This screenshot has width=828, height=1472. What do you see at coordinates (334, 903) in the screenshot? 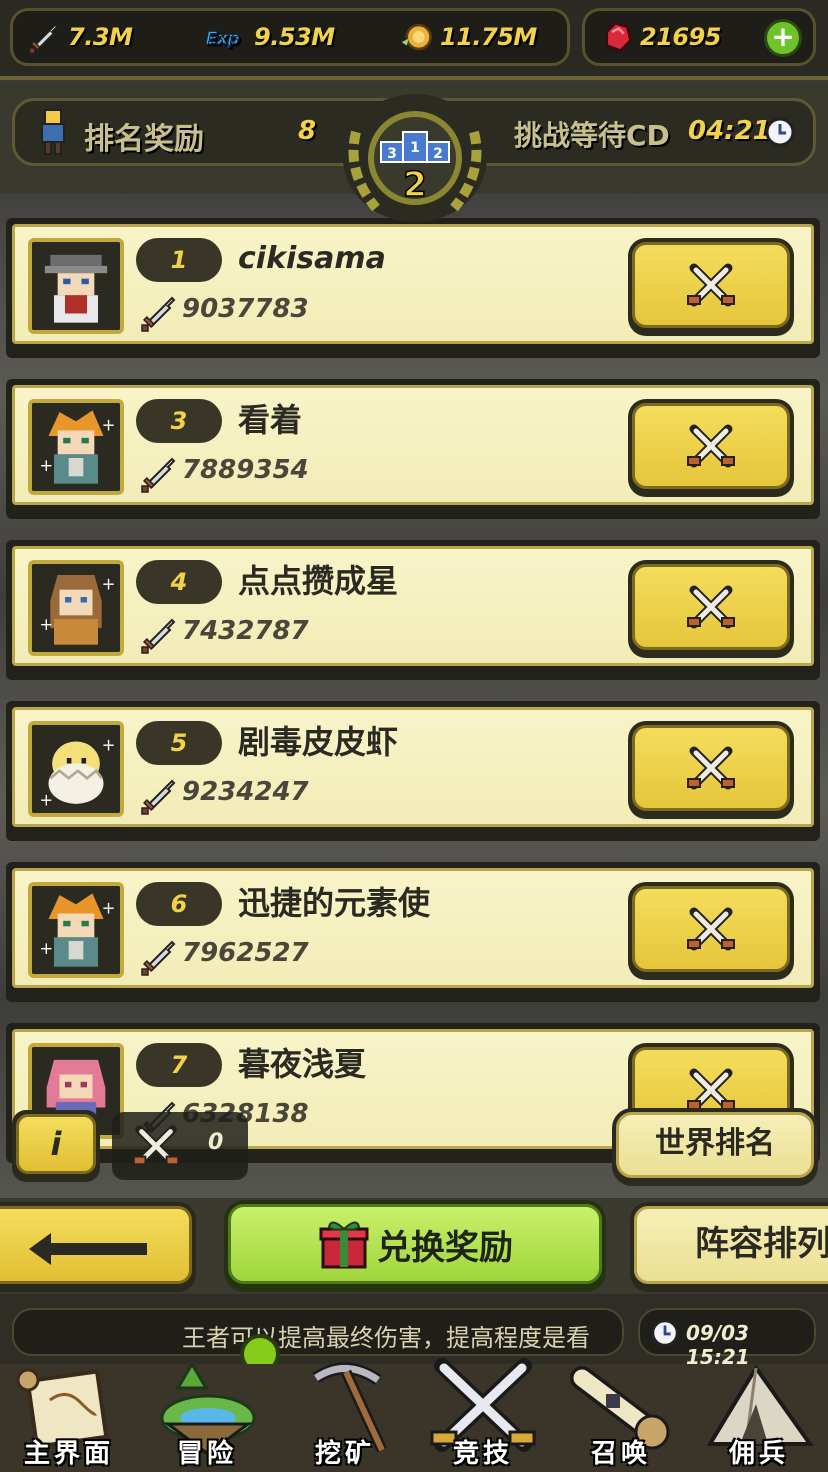
I see `player-name: 迅捷的元素使` at bounding box center [334, 903].